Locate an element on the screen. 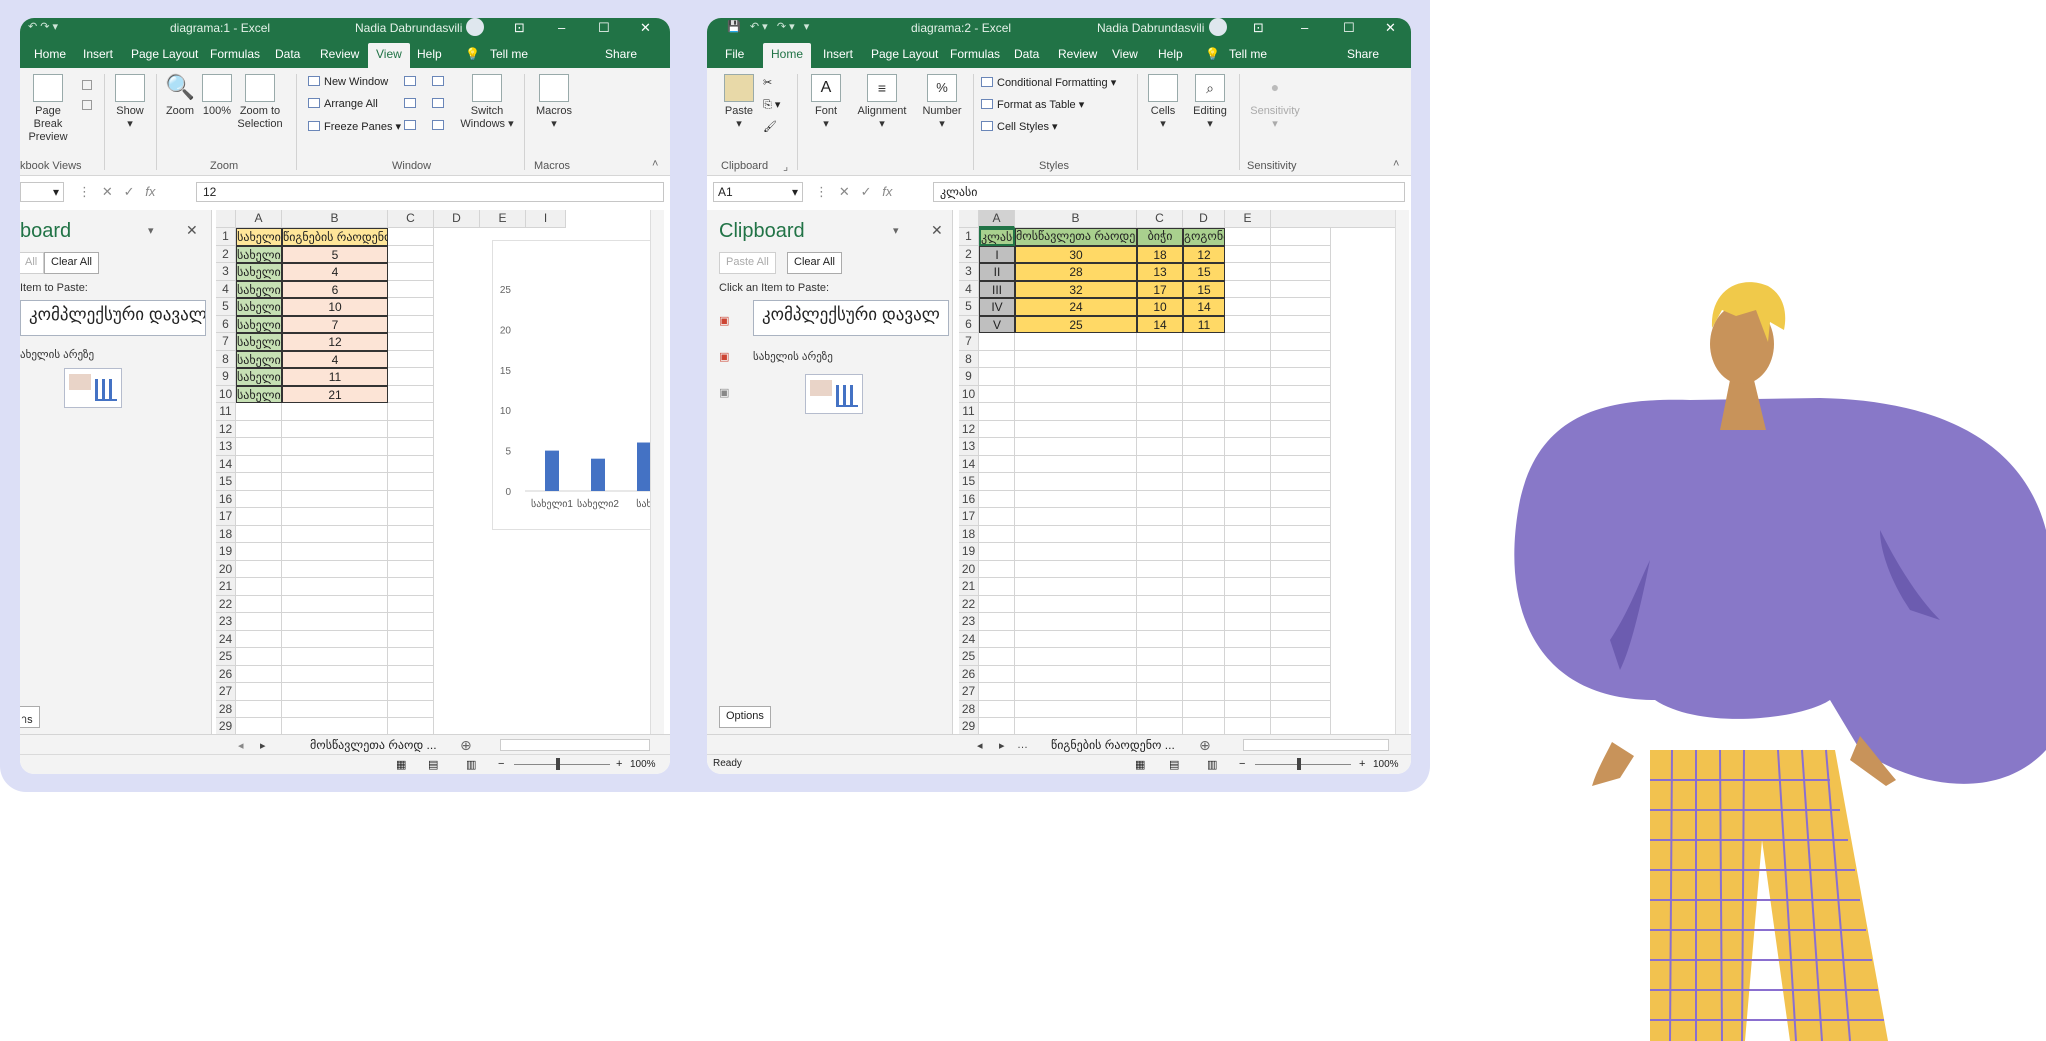 Image resolution: width=2046 pixels, height=1041 pixels. clipboard-launcher-icon: ⌟ is located at coordinates (785, 166).